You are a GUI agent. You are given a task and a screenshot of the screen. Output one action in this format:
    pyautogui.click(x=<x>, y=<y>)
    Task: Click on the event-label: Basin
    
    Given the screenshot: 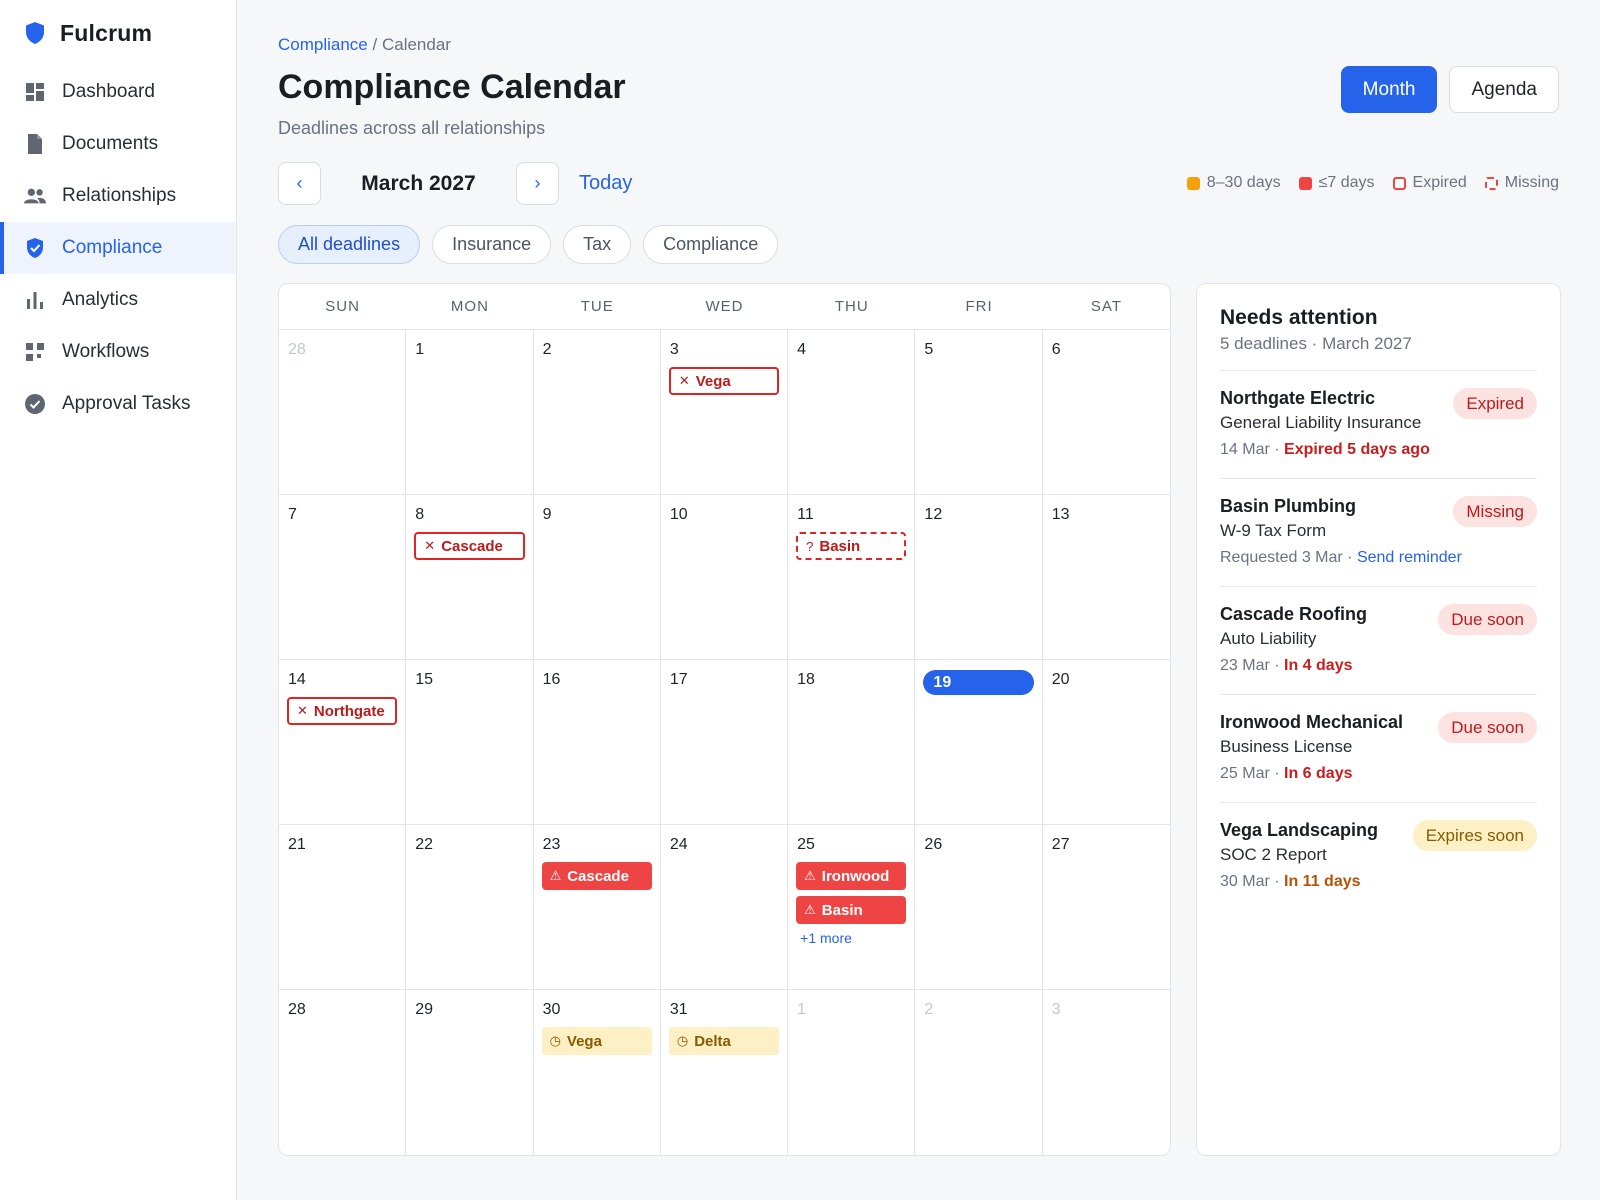 What is the action you would take?
    pyautogui.click(x=842, y=910)
    